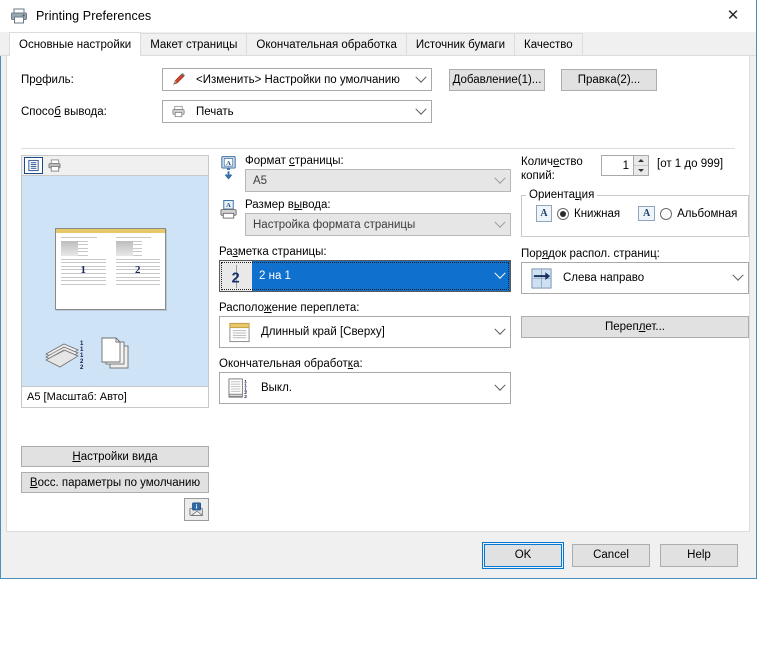  Describe the element at coordinates (239, 388) in the screenshot. I see `collate-off-icon: 11 122` at that location.